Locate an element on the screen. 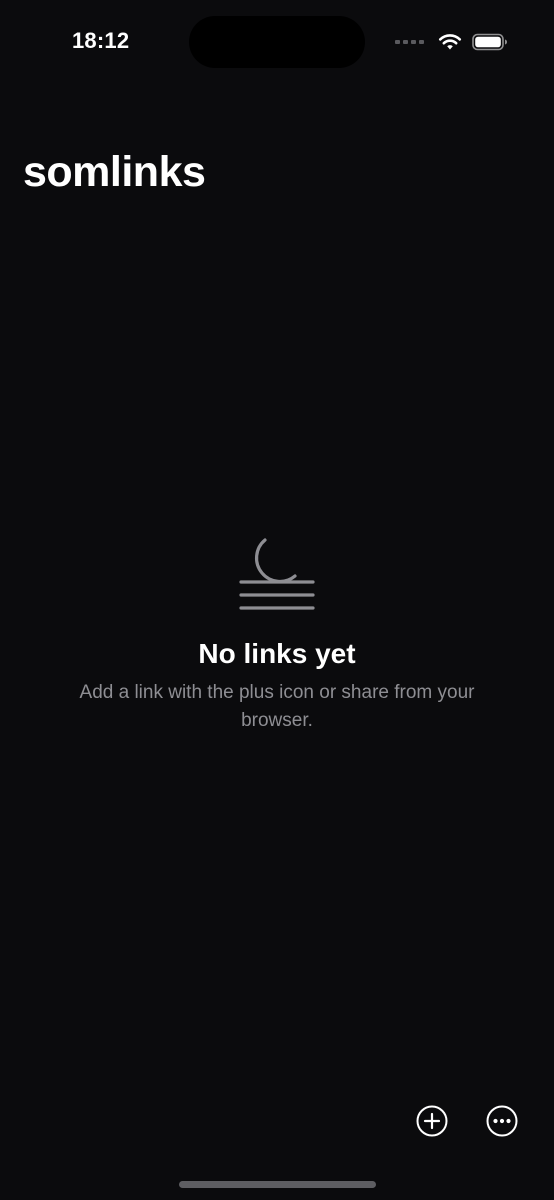  home-indicator is located at coordinates (277, 1184).